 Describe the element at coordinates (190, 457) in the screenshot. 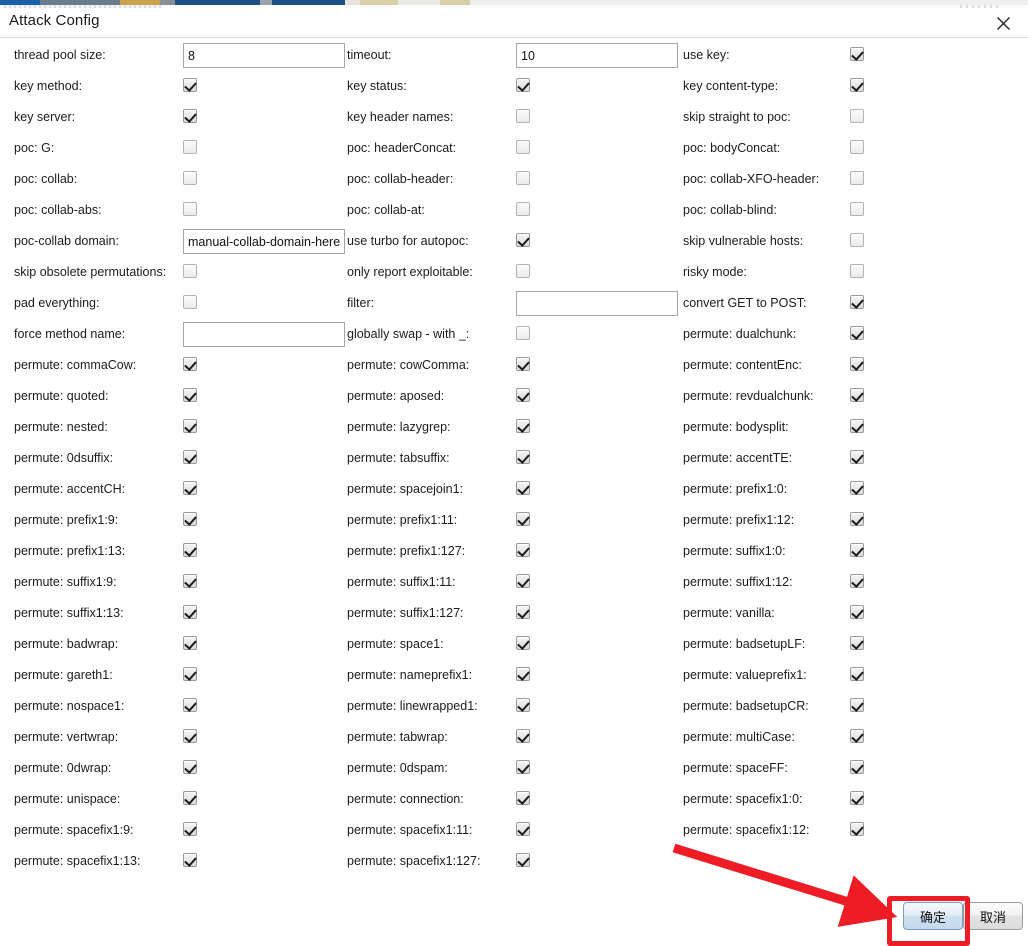

I see `checkbox-permute-0dsuffix` at that location.